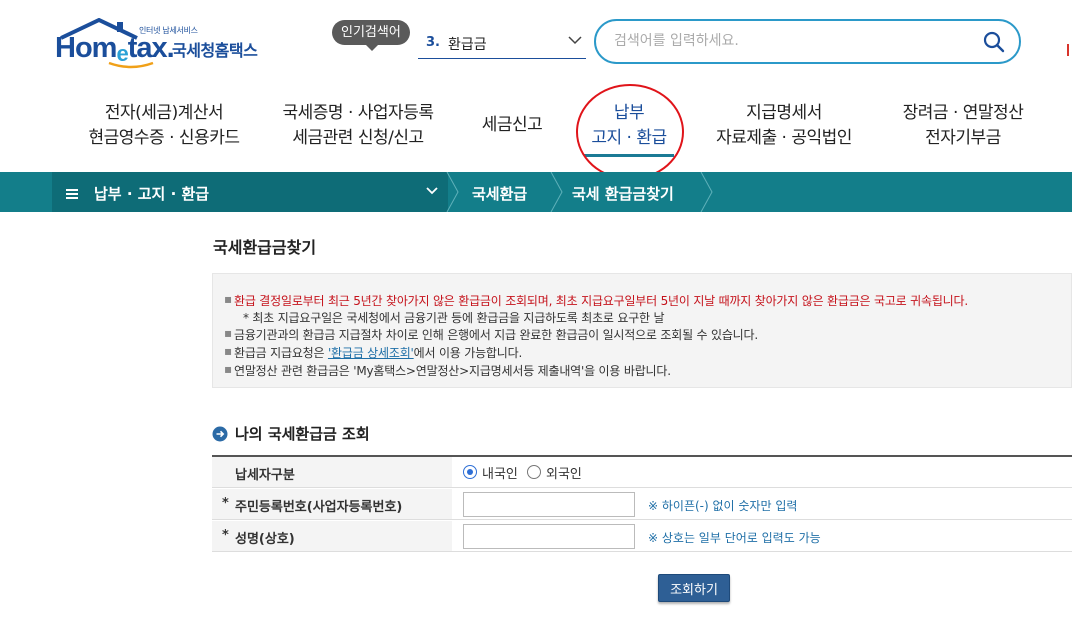  What do you see at coordinates (502, 42) in the screenshot?
I see `popular-search-dropdown: 3. 환급금` at bounding box center [502, 42].